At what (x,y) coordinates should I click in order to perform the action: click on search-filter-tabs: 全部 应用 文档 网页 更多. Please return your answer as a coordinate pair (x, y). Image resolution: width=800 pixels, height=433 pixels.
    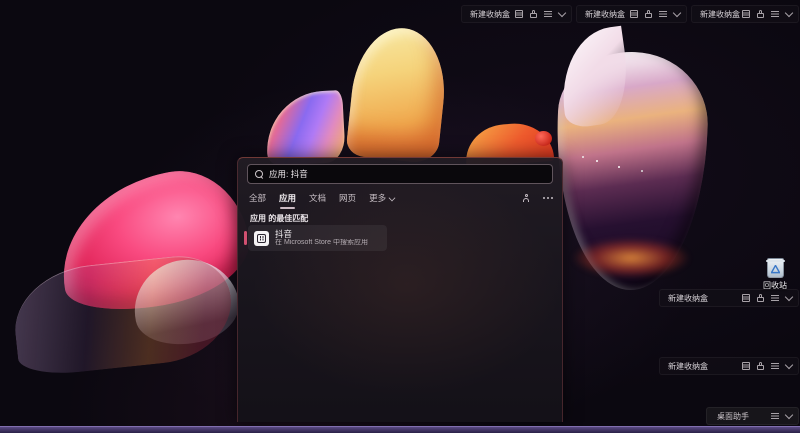
    Looking at the image, I should click on (401, 199).